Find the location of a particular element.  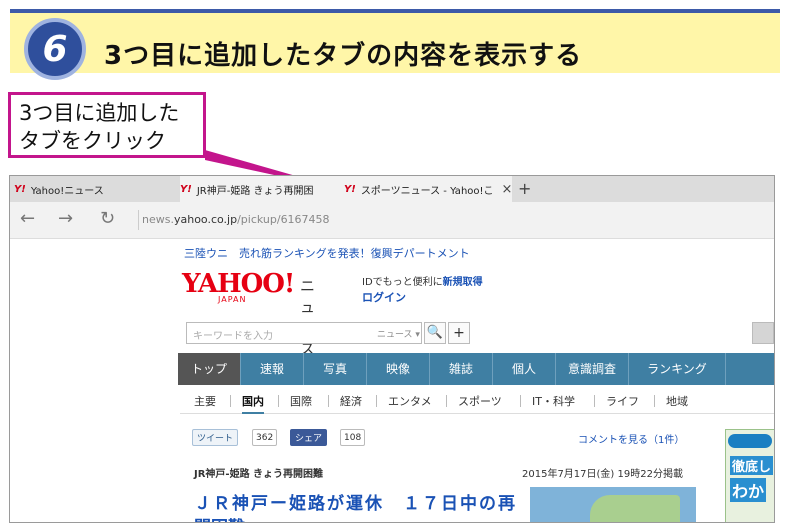

refresh-icon: ↻ is located at coordinates (107, 218).